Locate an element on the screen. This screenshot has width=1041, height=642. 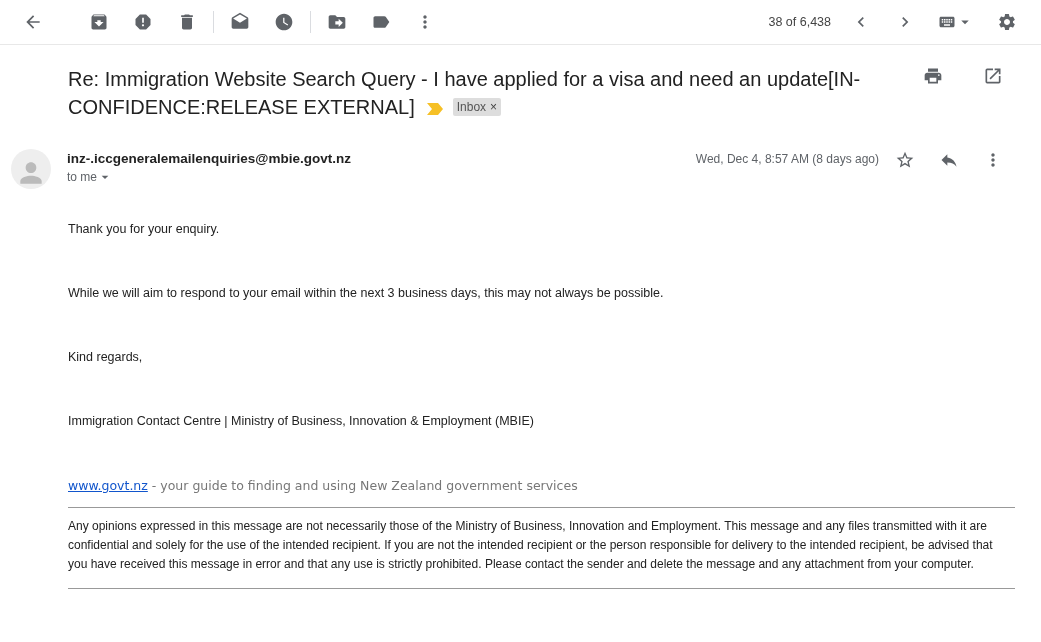
body-paragraph: Kind regards, is located at coordinates (106, 357).